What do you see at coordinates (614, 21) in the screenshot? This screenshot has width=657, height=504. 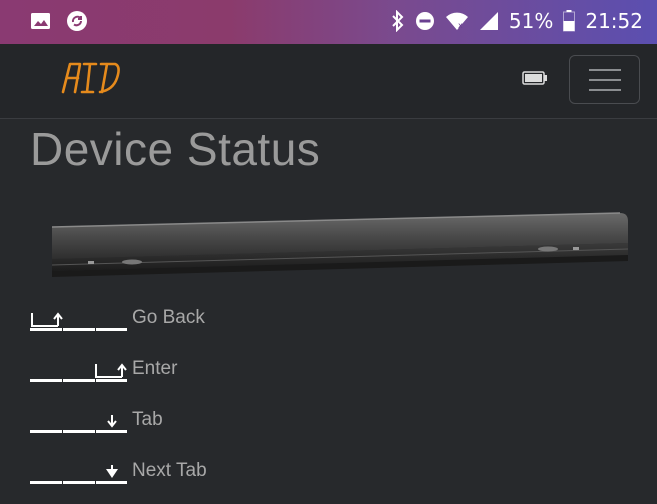 I see `clock: 21:52` at bounding box center [614, 21].